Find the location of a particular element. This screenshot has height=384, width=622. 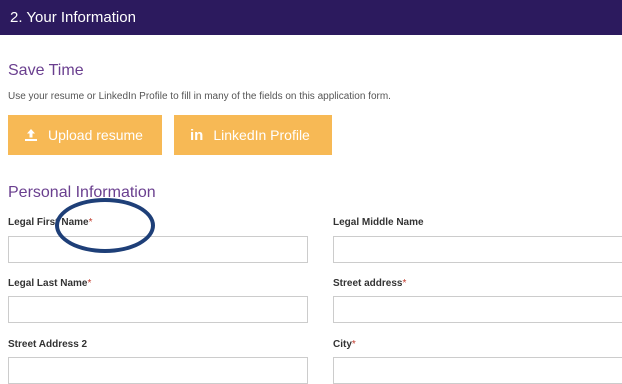

upload-resume-label: Upload resume is located at coordinates (95, 135).